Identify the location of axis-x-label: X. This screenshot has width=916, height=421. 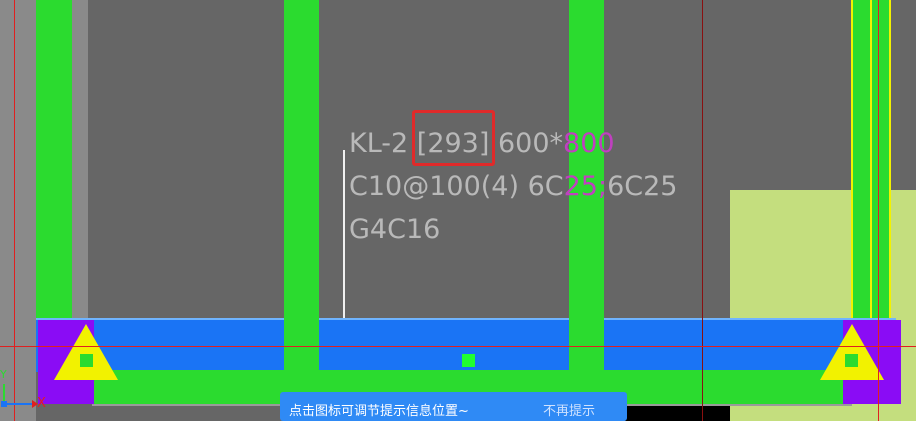
(41, 403).